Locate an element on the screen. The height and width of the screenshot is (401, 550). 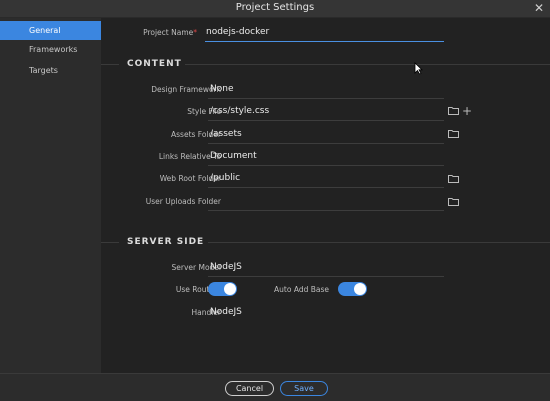
style-file-input: /css/style.css is located at coordinates (239, 111).